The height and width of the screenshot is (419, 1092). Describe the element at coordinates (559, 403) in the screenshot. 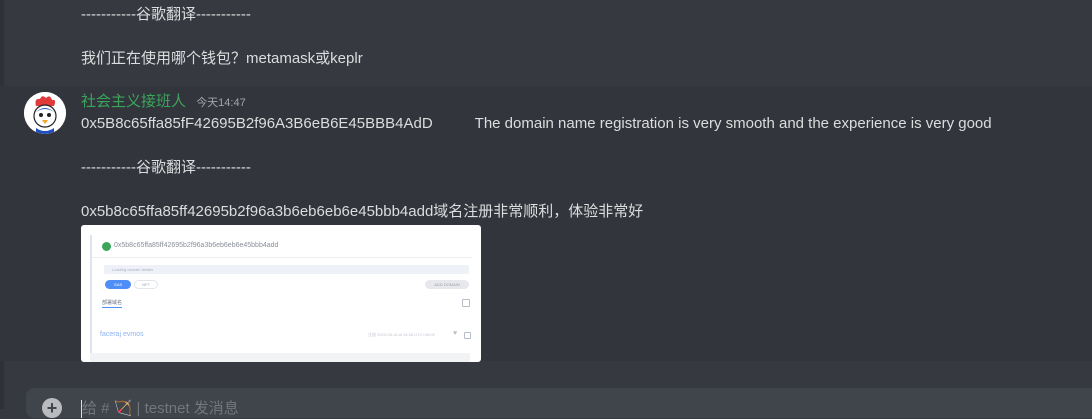

I see `message-composer: + 给 # 🏹 | testnet 发消息` at that location.